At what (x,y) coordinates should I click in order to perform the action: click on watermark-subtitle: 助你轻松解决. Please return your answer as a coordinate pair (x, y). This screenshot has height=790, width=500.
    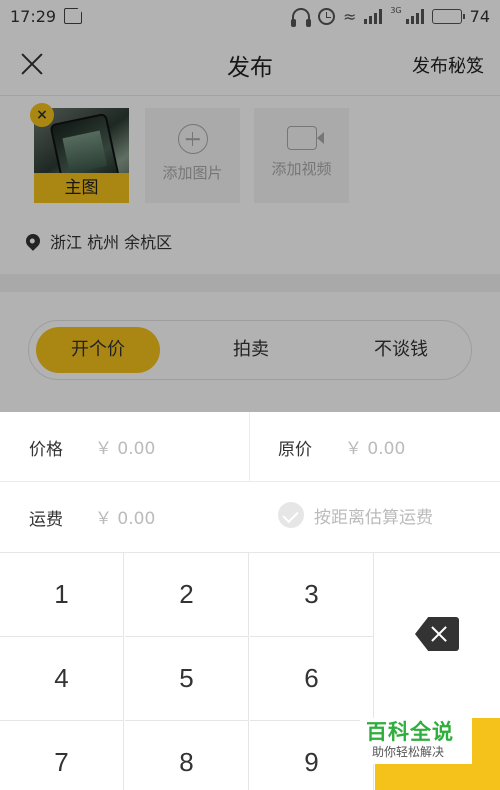
    Looking at the image, I should click on (408, 752).